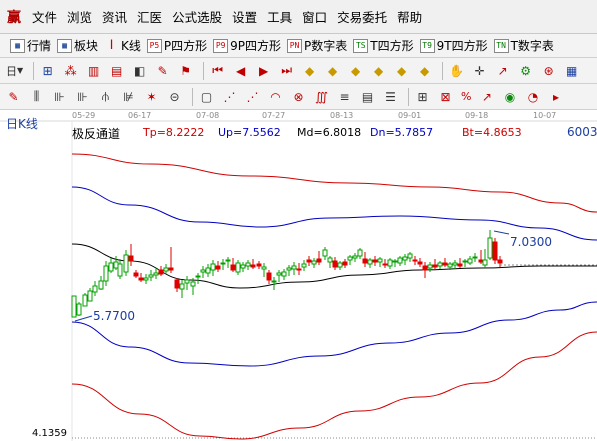  Describe the element at coordinates (309, 71) in the screenshot. I see `move-left-icon: ◆` at that location.